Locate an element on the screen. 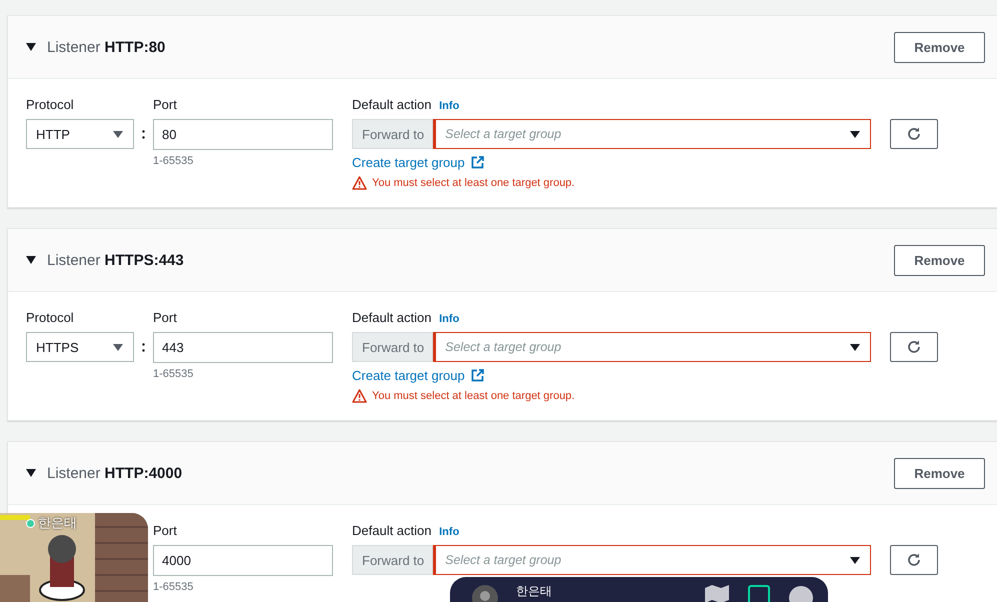 The image size is (997, 602). protocol-select: HTTPS is located at coordinates (80, 347).